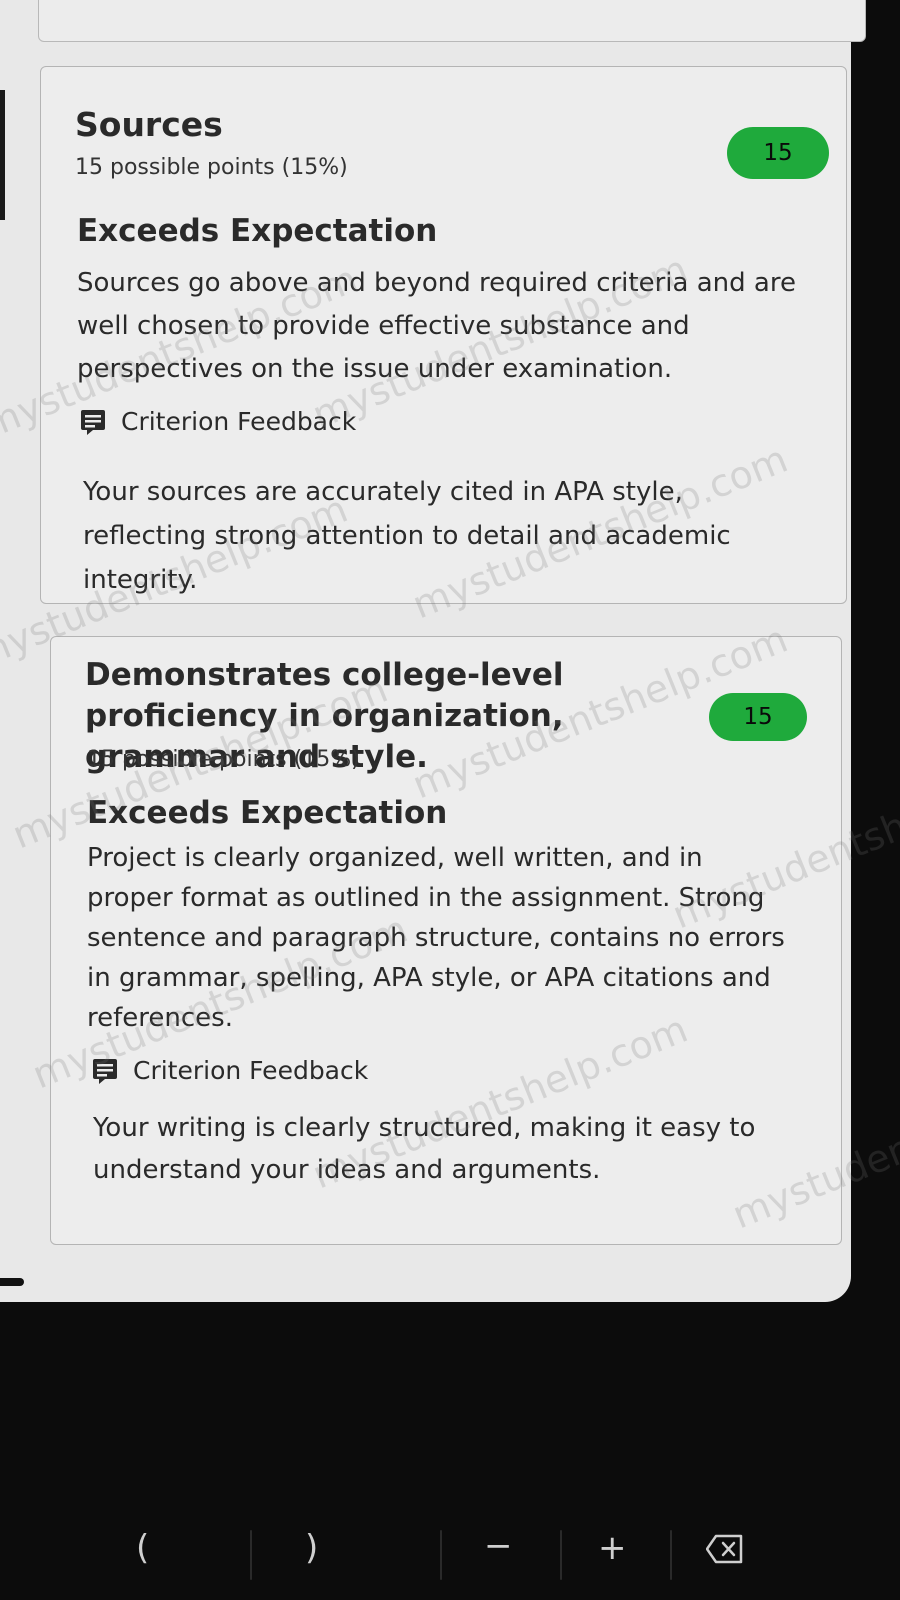  Describe the element at coordinates (149, 124) in the screenshot. I see `criterion-title: Sources` at that location.